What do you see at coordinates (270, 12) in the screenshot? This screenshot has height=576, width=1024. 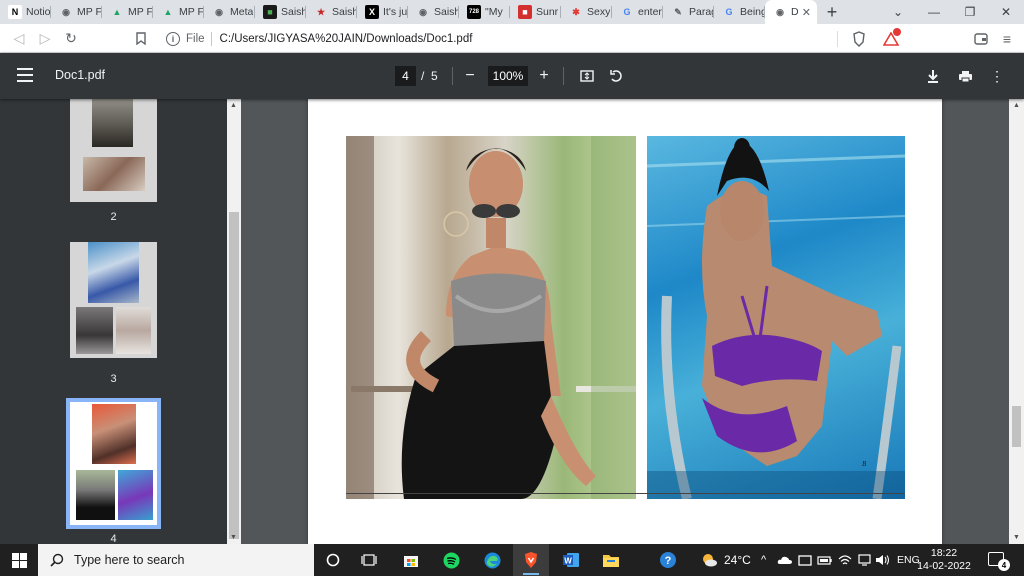 I see `image-tab-icon: ■` at bounding box center [270, 12].